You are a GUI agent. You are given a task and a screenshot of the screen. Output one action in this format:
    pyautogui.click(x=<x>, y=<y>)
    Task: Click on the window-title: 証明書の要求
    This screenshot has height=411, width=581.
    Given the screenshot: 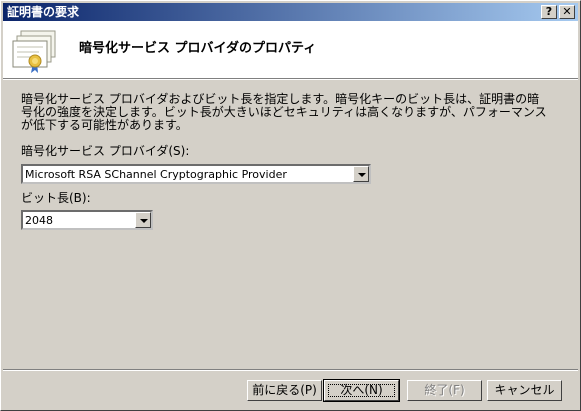 What is the action you would take?
    pyautogui.click(x=43, y=12)
    